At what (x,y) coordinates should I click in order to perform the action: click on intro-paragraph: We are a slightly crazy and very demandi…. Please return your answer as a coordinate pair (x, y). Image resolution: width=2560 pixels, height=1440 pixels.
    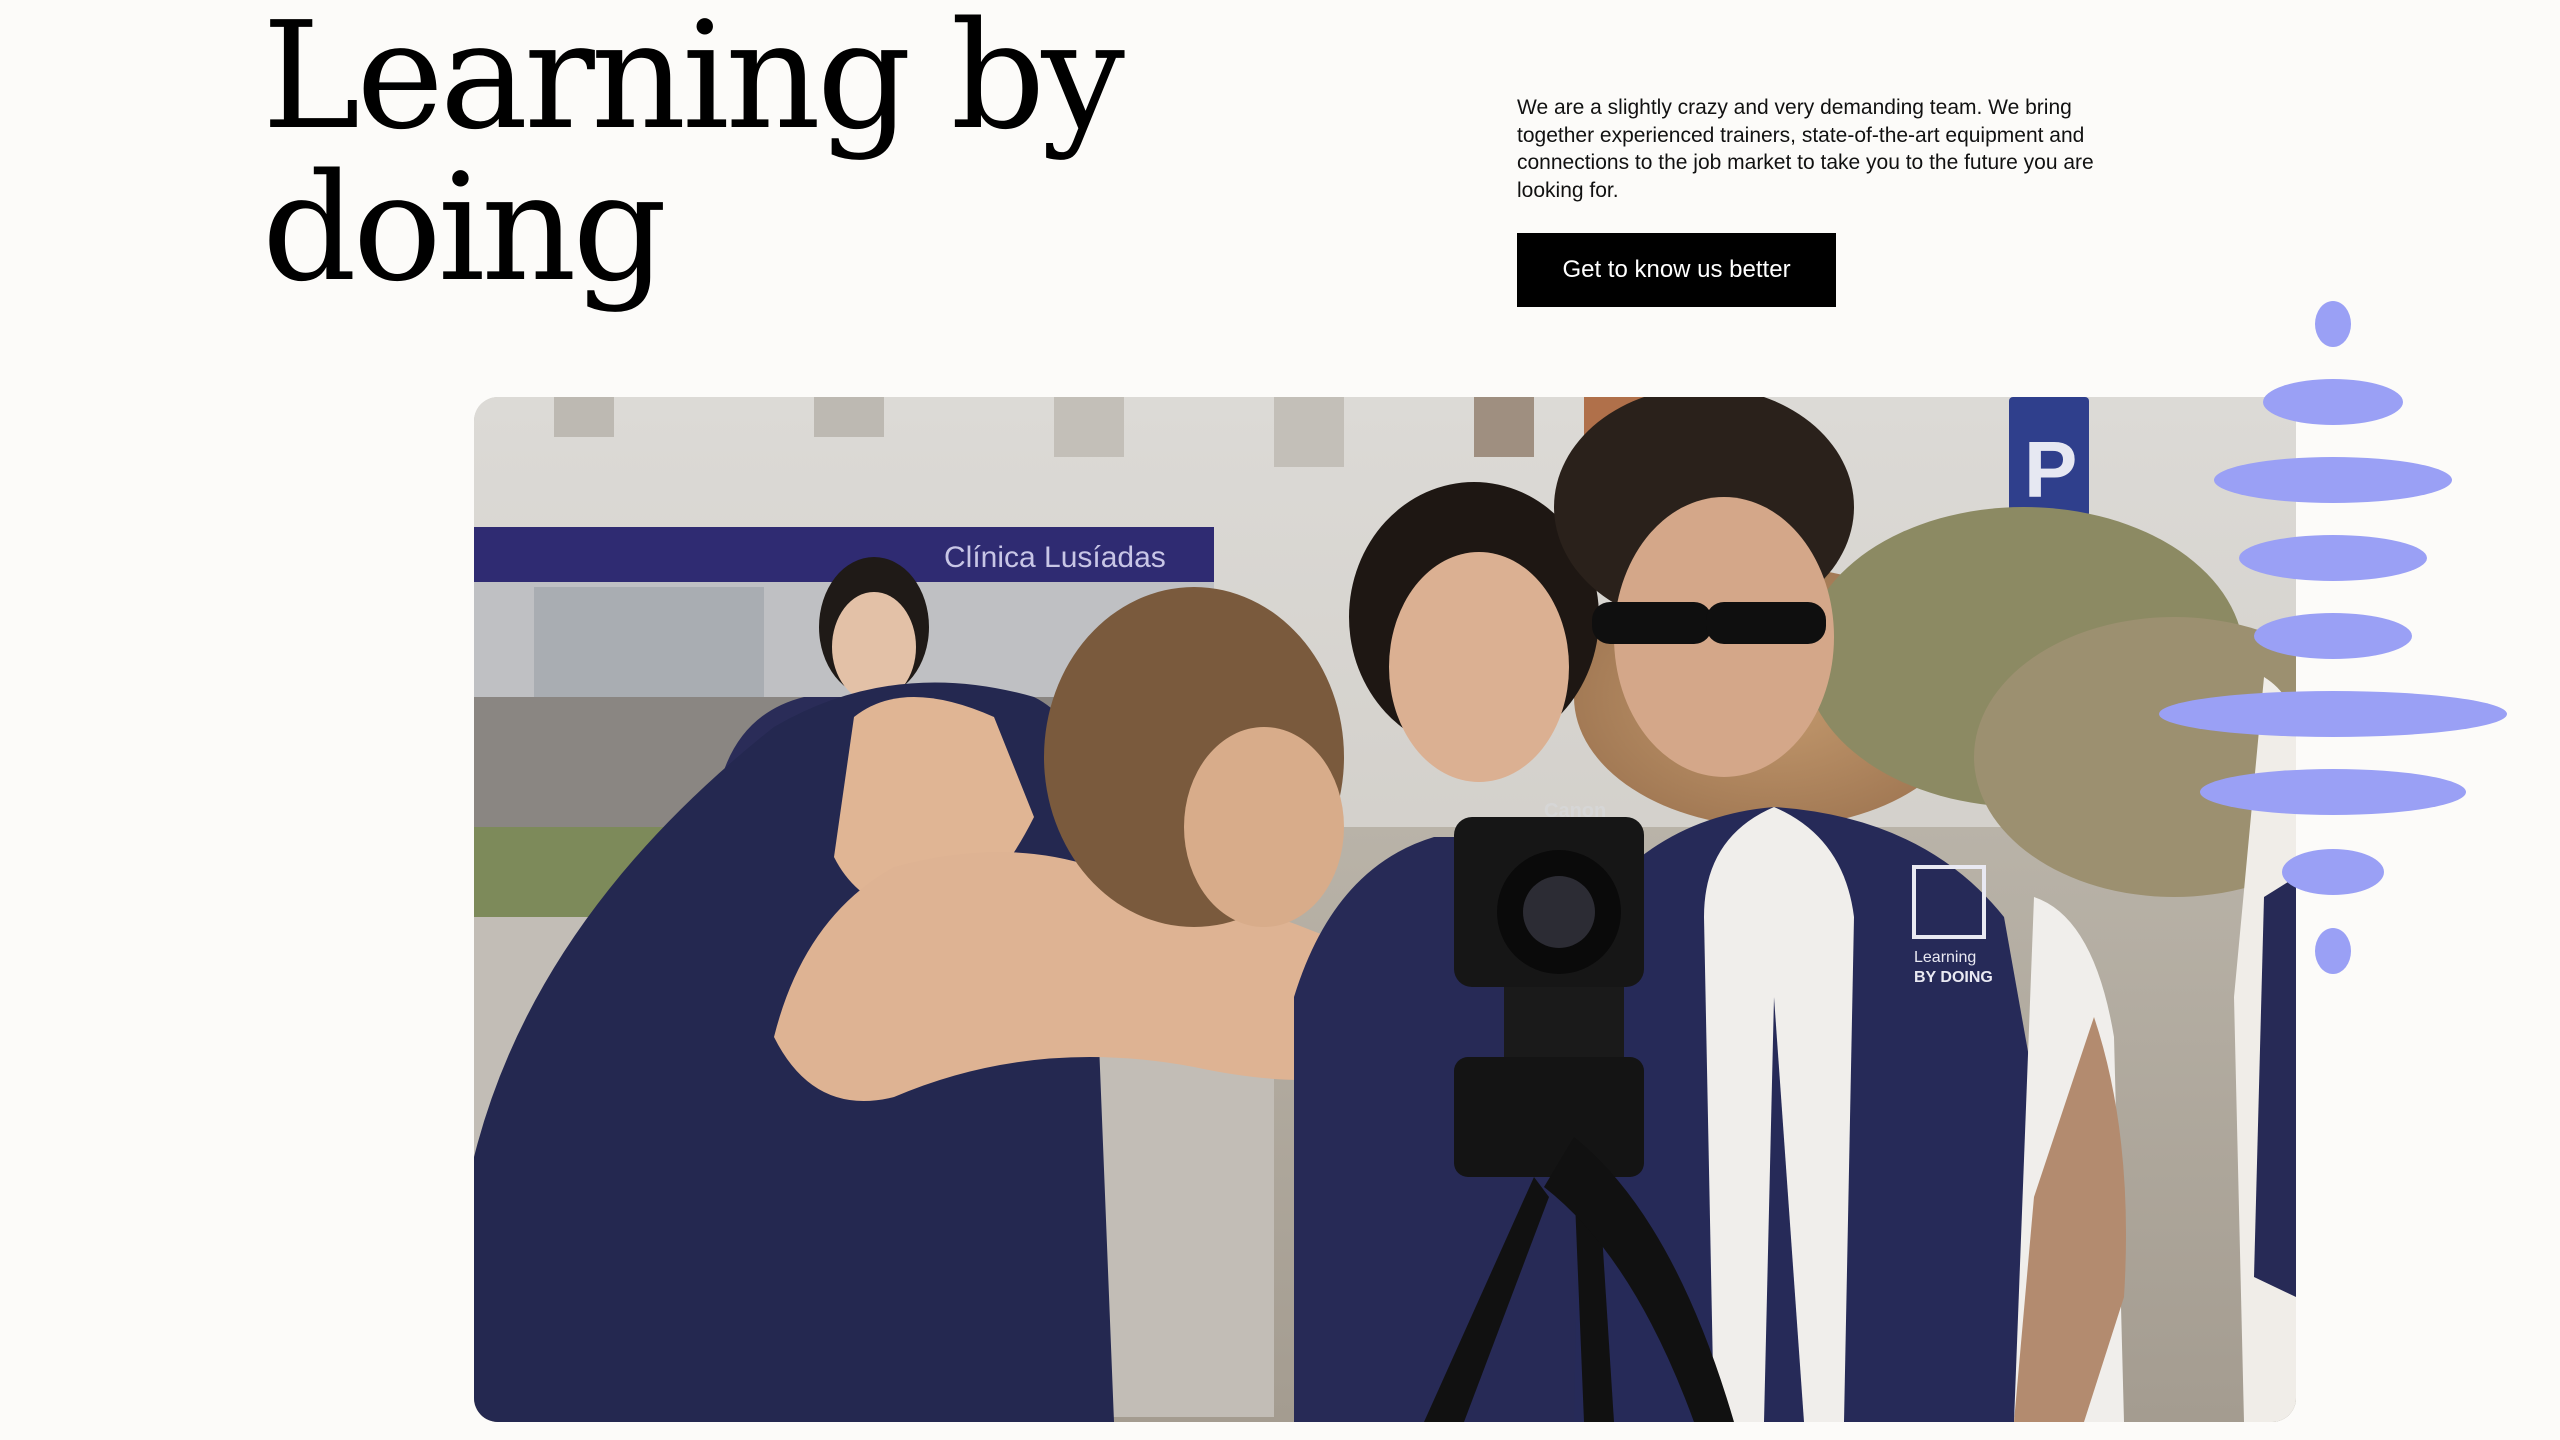
    Looking at the image, I should click on (1805, 149).